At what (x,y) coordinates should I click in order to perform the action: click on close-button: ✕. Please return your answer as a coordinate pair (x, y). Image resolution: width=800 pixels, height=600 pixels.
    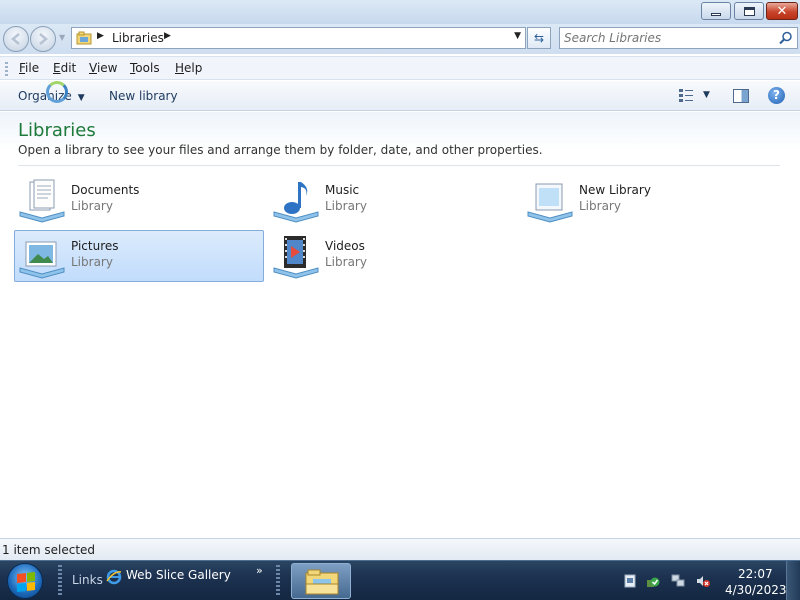
    Looking at the image, I should click on (782, 11).